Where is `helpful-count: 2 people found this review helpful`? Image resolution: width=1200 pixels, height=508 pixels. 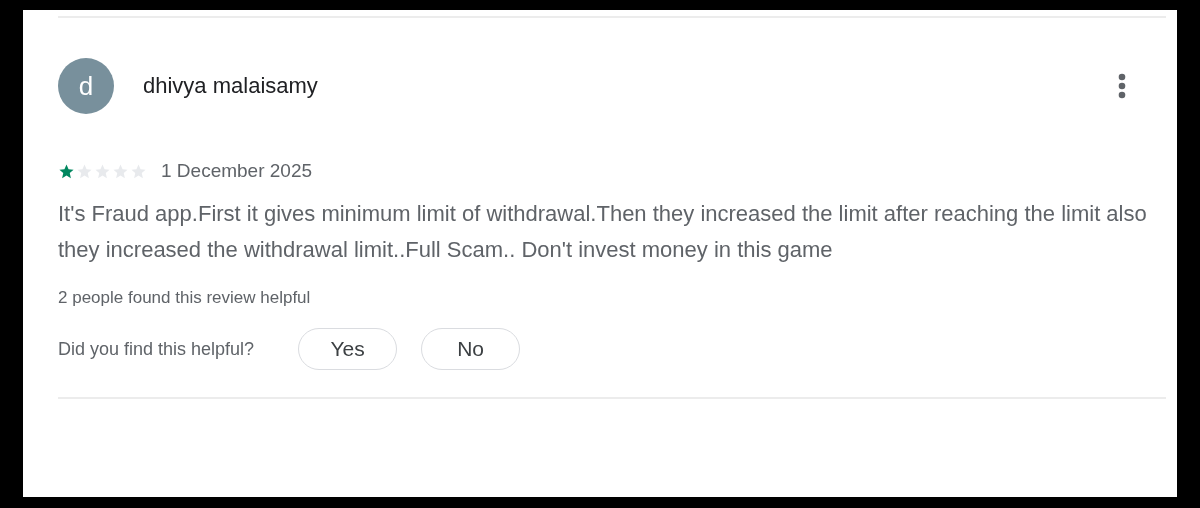
helpful-count: 2 people found this review helpful is located at coordinates (185, 298).